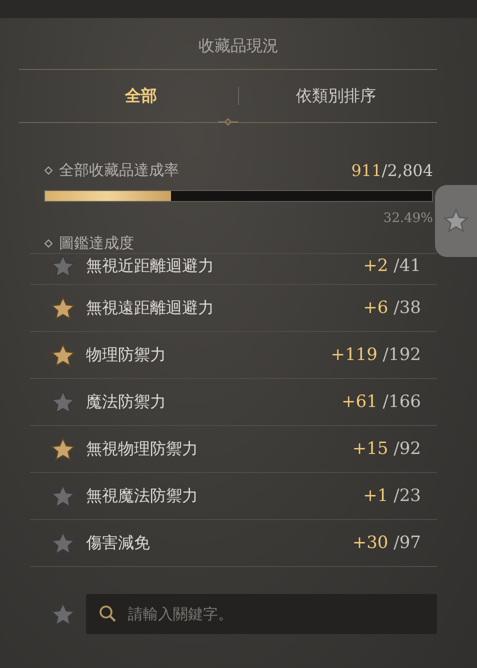  I want to click on stat-value: +15 /92, so click(386, 449).